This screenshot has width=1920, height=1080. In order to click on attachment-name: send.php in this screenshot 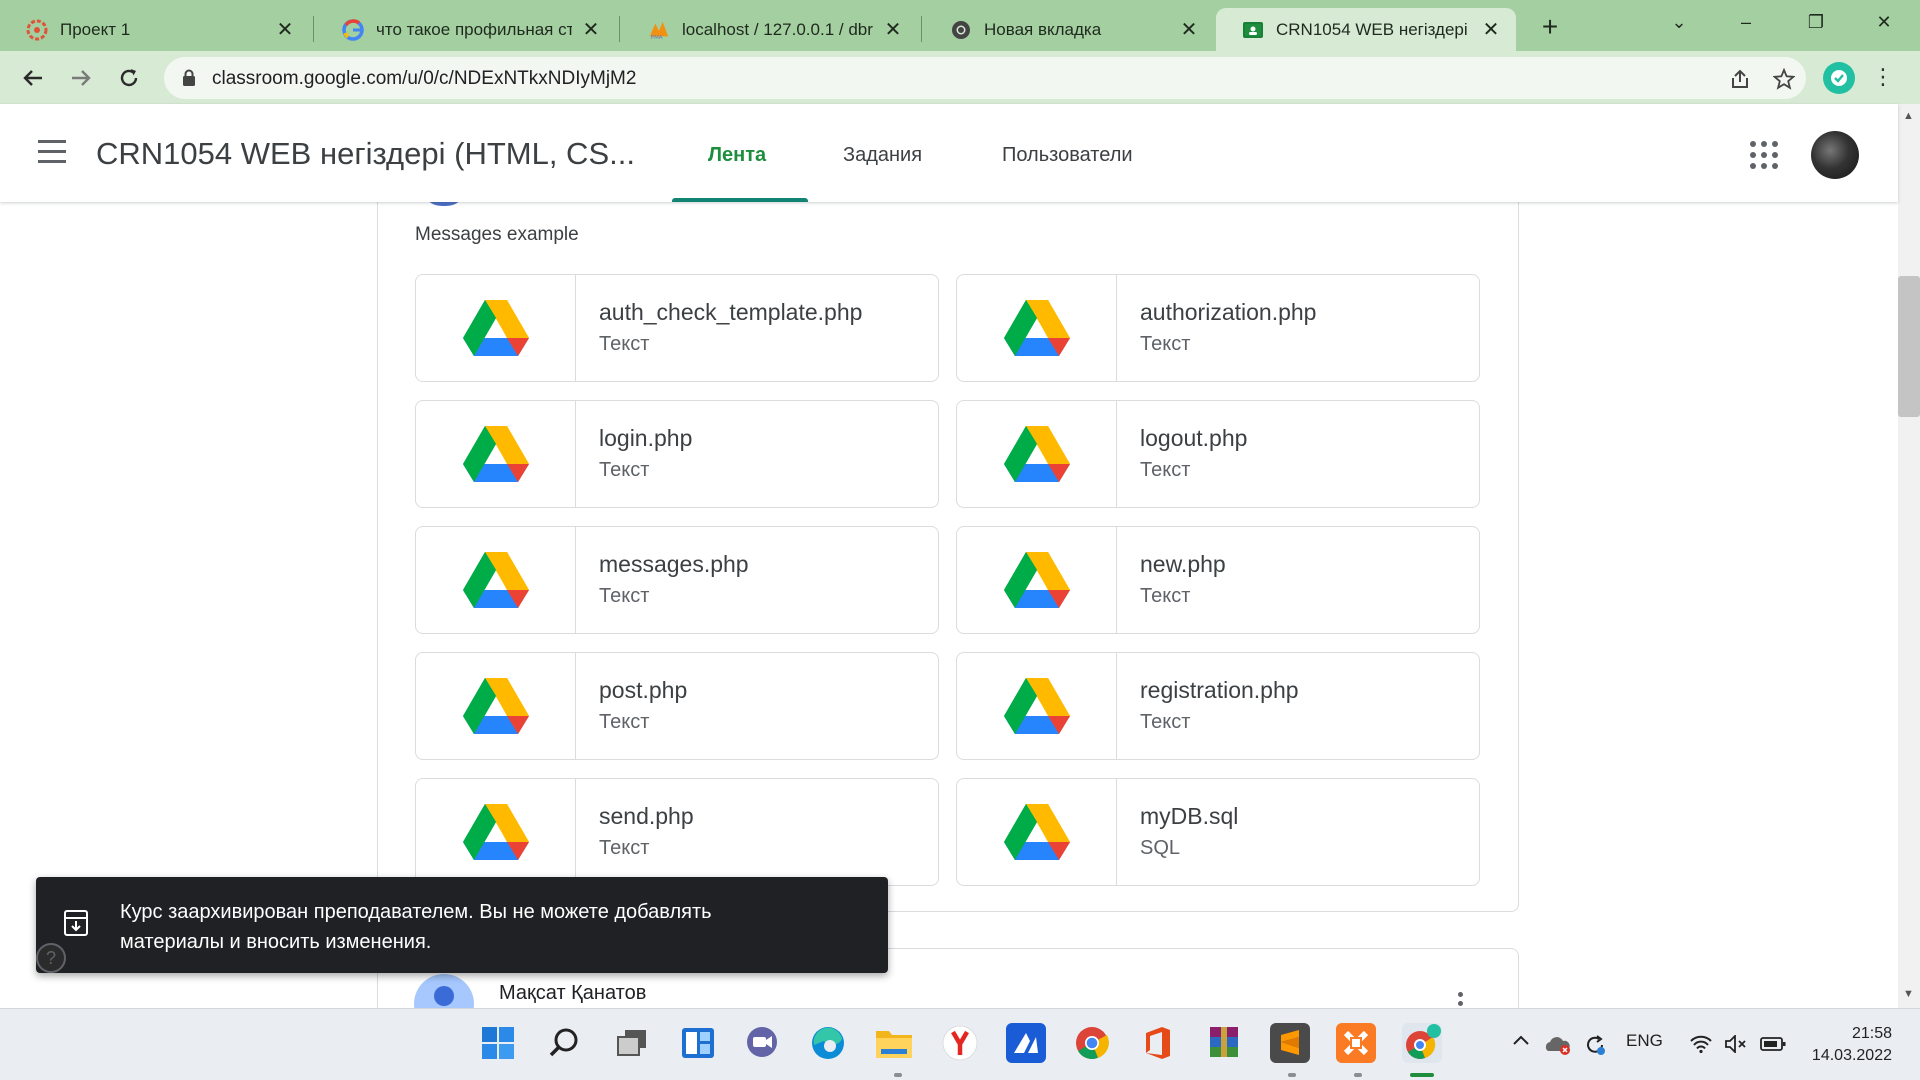, I will do `click(646, 816)`.